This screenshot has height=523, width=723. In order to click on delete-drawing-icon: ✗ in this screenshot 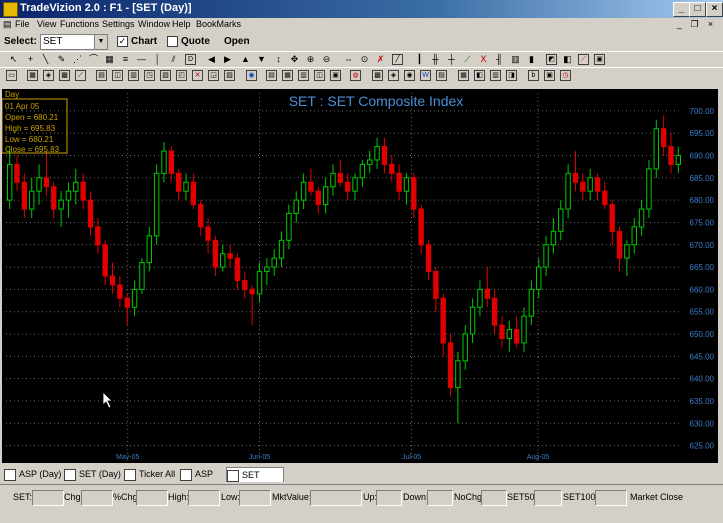, I will do `click(380, 59)`.